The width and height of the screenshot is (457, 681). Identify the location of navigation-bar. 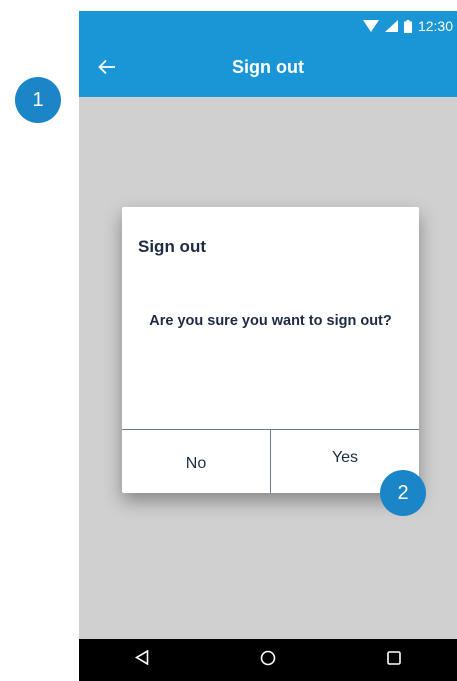
(268, 660).